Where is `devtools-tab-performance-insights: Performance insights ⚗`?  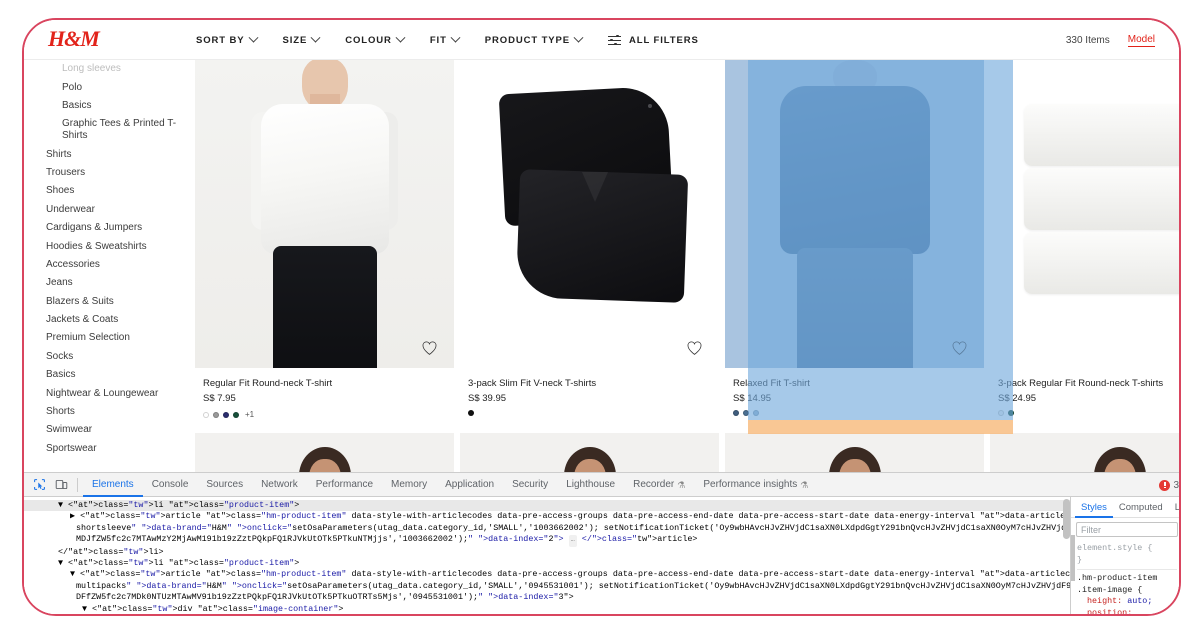 devtools-tab-performance-insights: Performance insights ⚗ is located at coordinates (755, 485).